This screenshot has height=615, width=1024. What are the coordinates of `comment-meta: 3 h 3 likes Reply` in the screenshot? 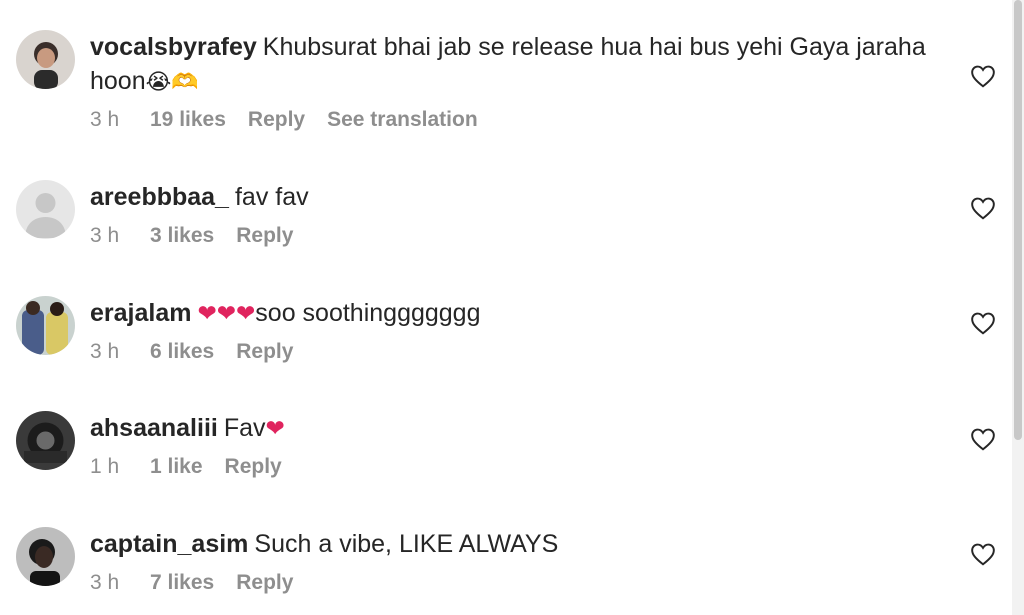 It's located at (202, 236).